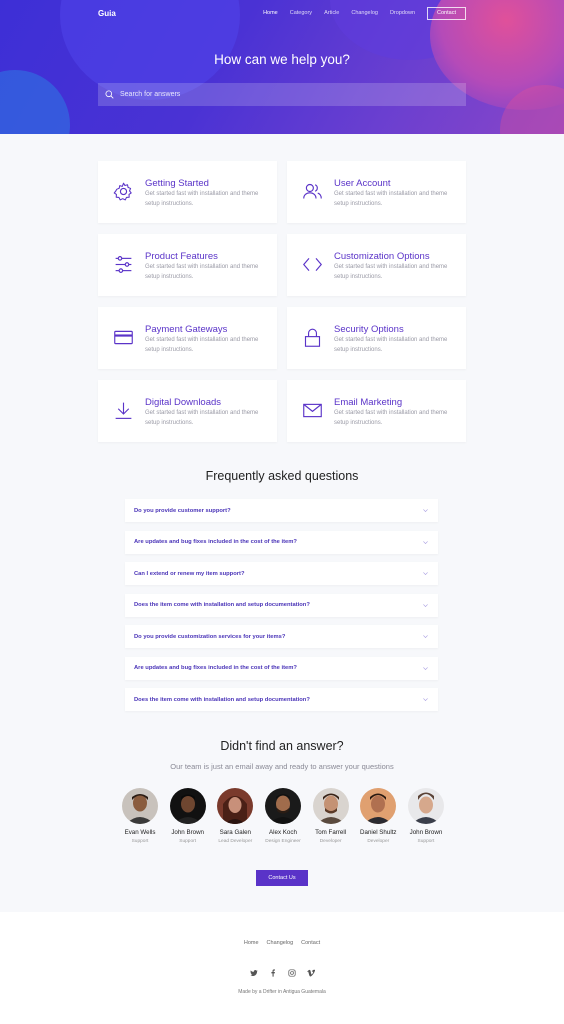  Describe the element at coordinates (312, 410) in the screenshot. I see `mail-icon` at that location.